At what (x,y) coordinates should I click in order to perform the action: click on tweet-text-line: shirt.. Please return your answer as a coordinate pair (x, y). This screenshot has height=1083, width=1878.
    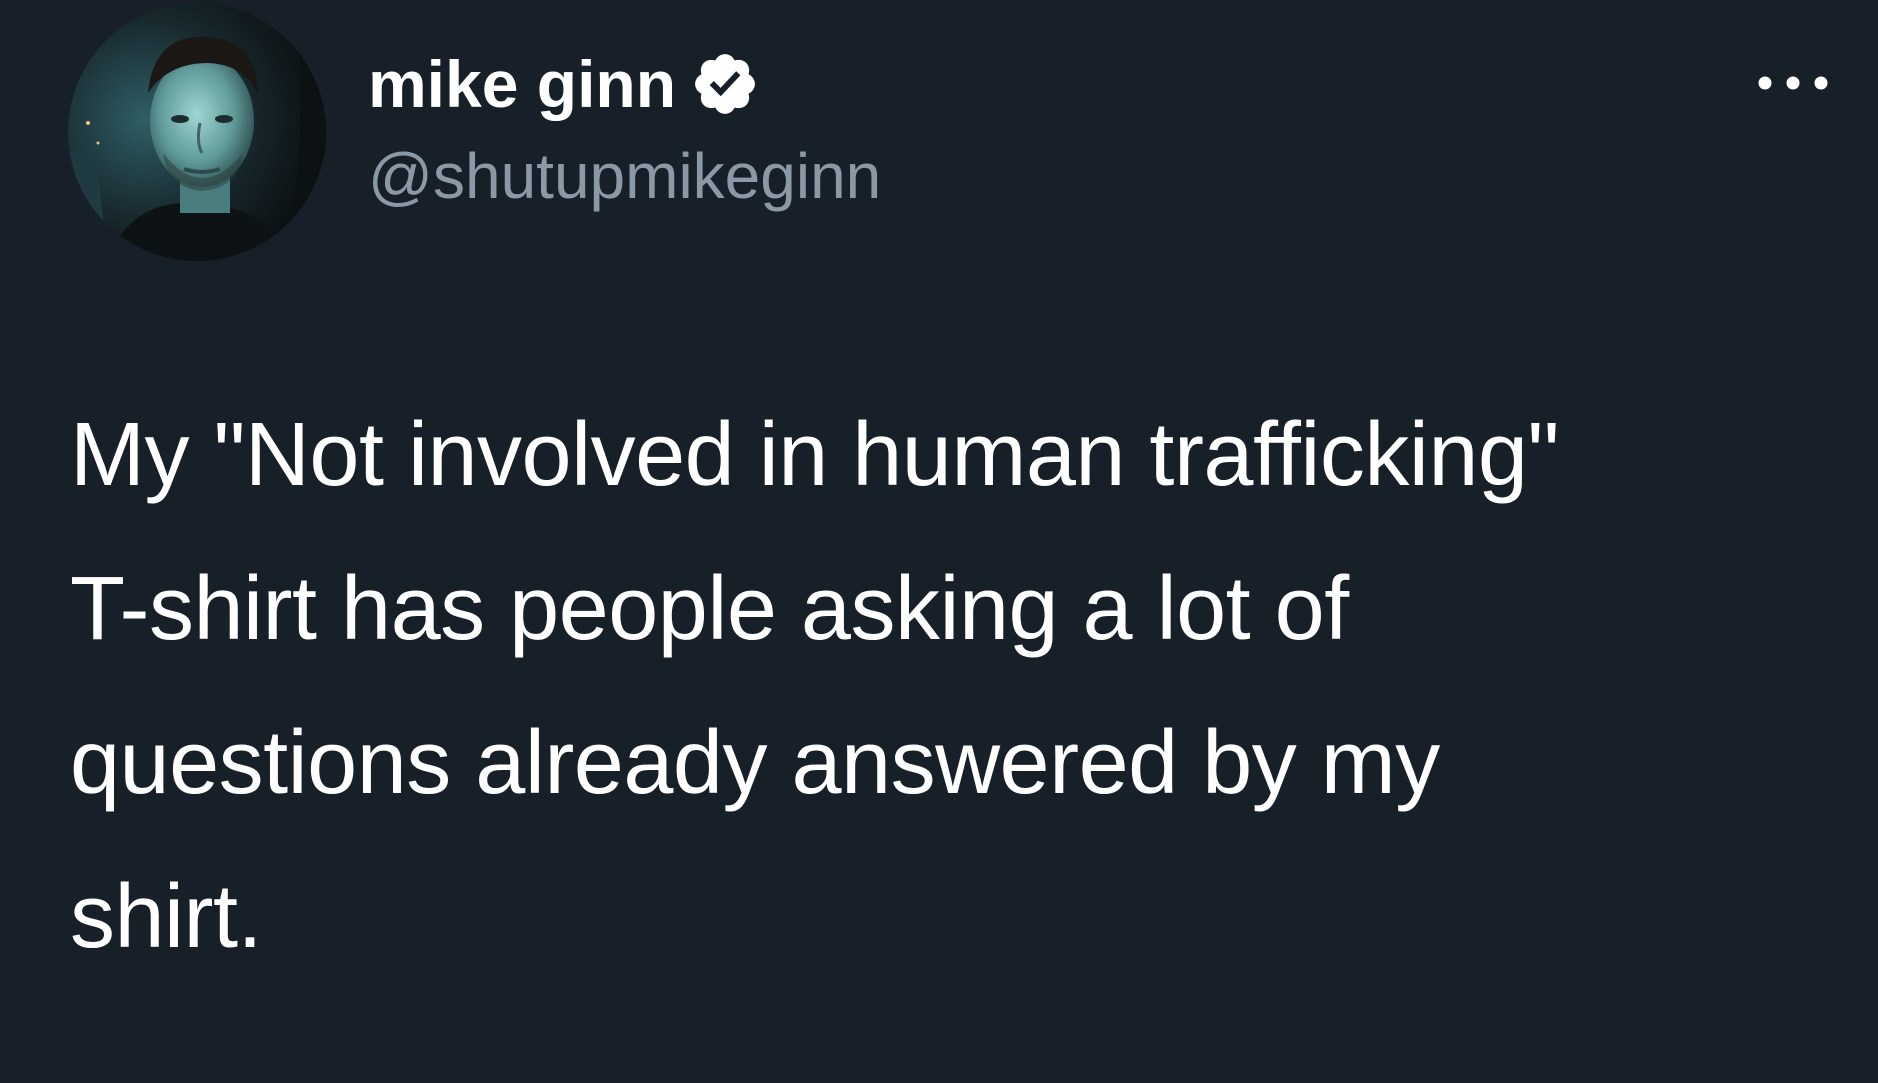
    Looking at the image, I should click on (166, 917).